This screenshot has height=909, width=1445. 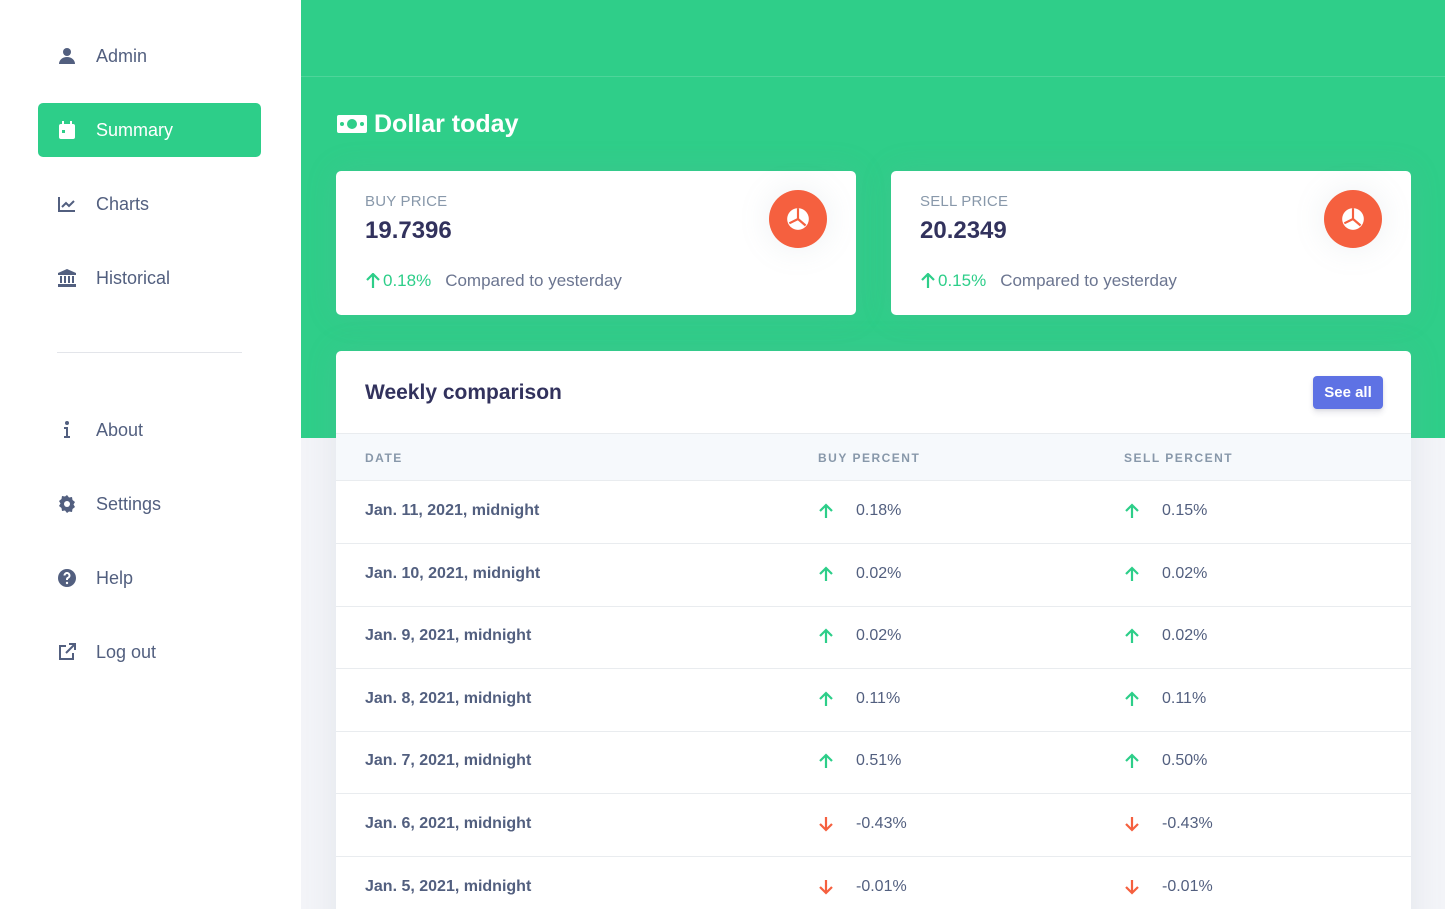 I want to click on buy-price-footer: 0.18% Compared to yesterday, so click(x=493, y=281).